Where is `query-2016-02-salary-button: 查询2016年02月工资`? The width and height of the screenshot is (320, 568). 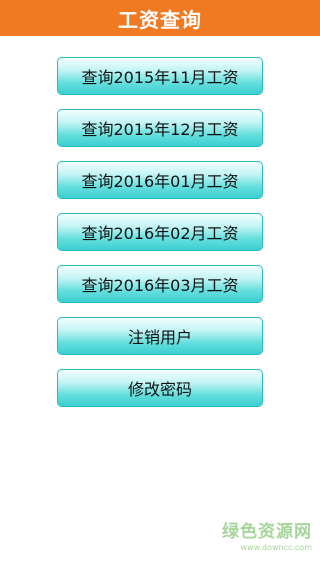 query-2016-02-salary-button: 查询2016年02月工资 is located at coordinates (160, 232).